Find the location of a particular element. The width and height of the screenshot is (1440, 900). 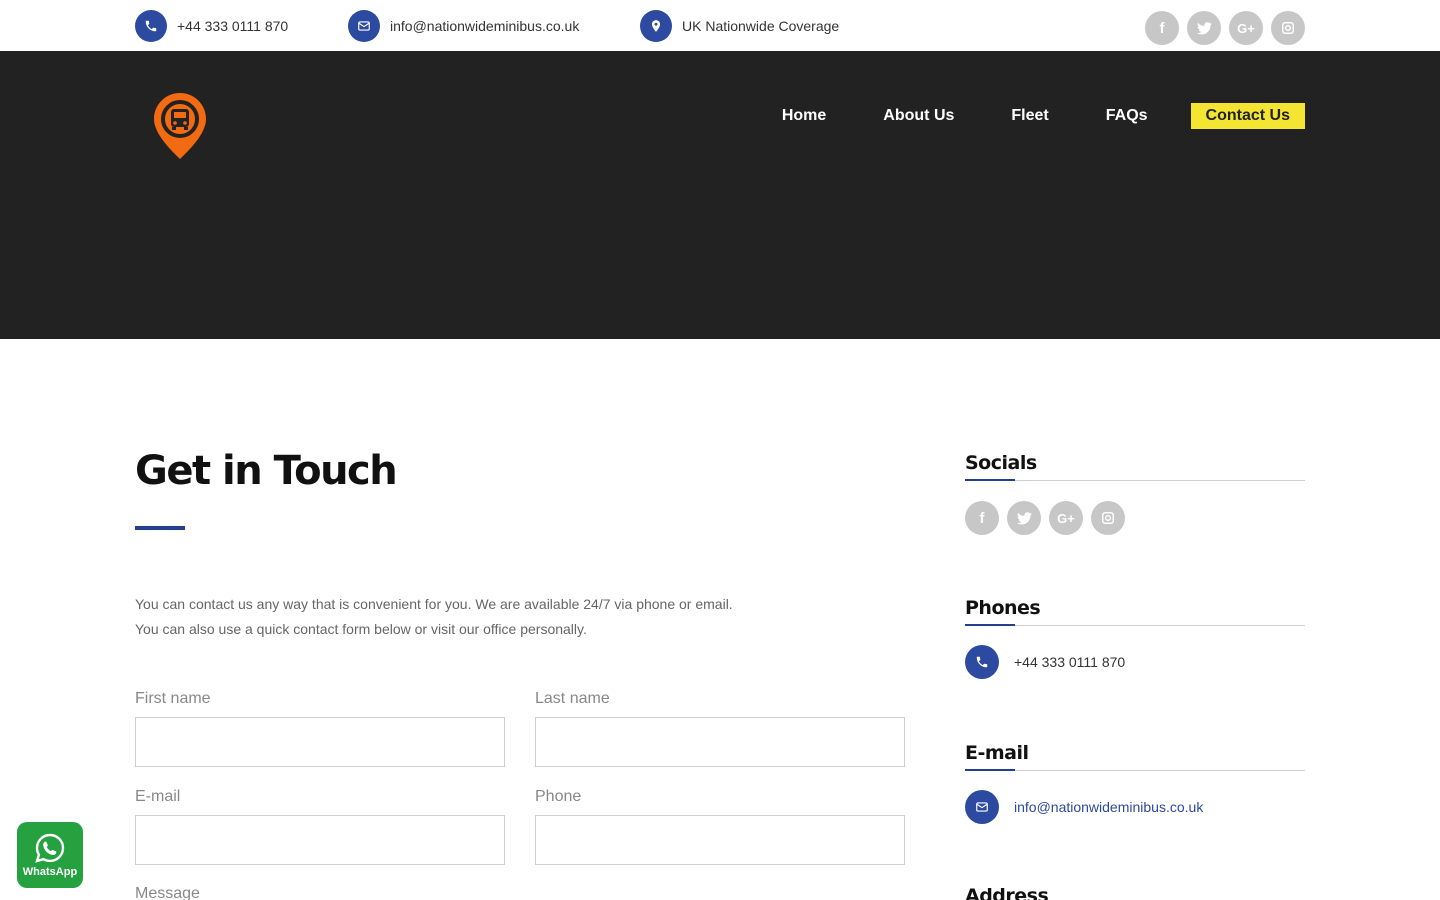

location-pin-icon is located at coordinates (656, 25).